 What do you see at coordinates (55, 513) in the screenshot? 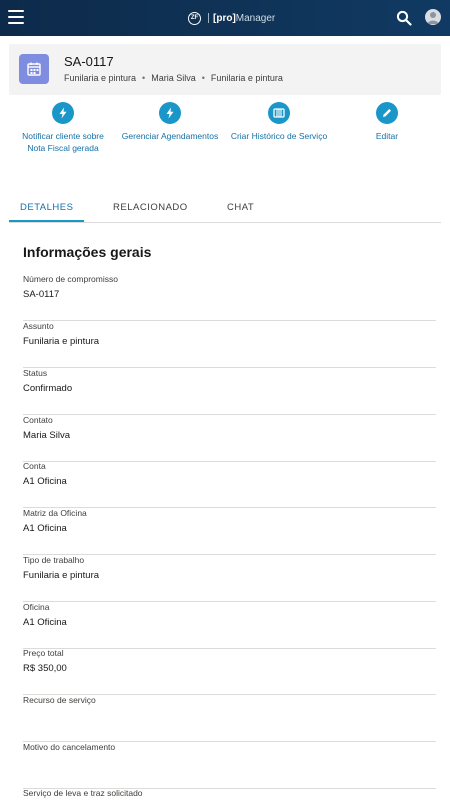
I see `field-label: Matriz da Oficina` at bounding box center [55, 513].